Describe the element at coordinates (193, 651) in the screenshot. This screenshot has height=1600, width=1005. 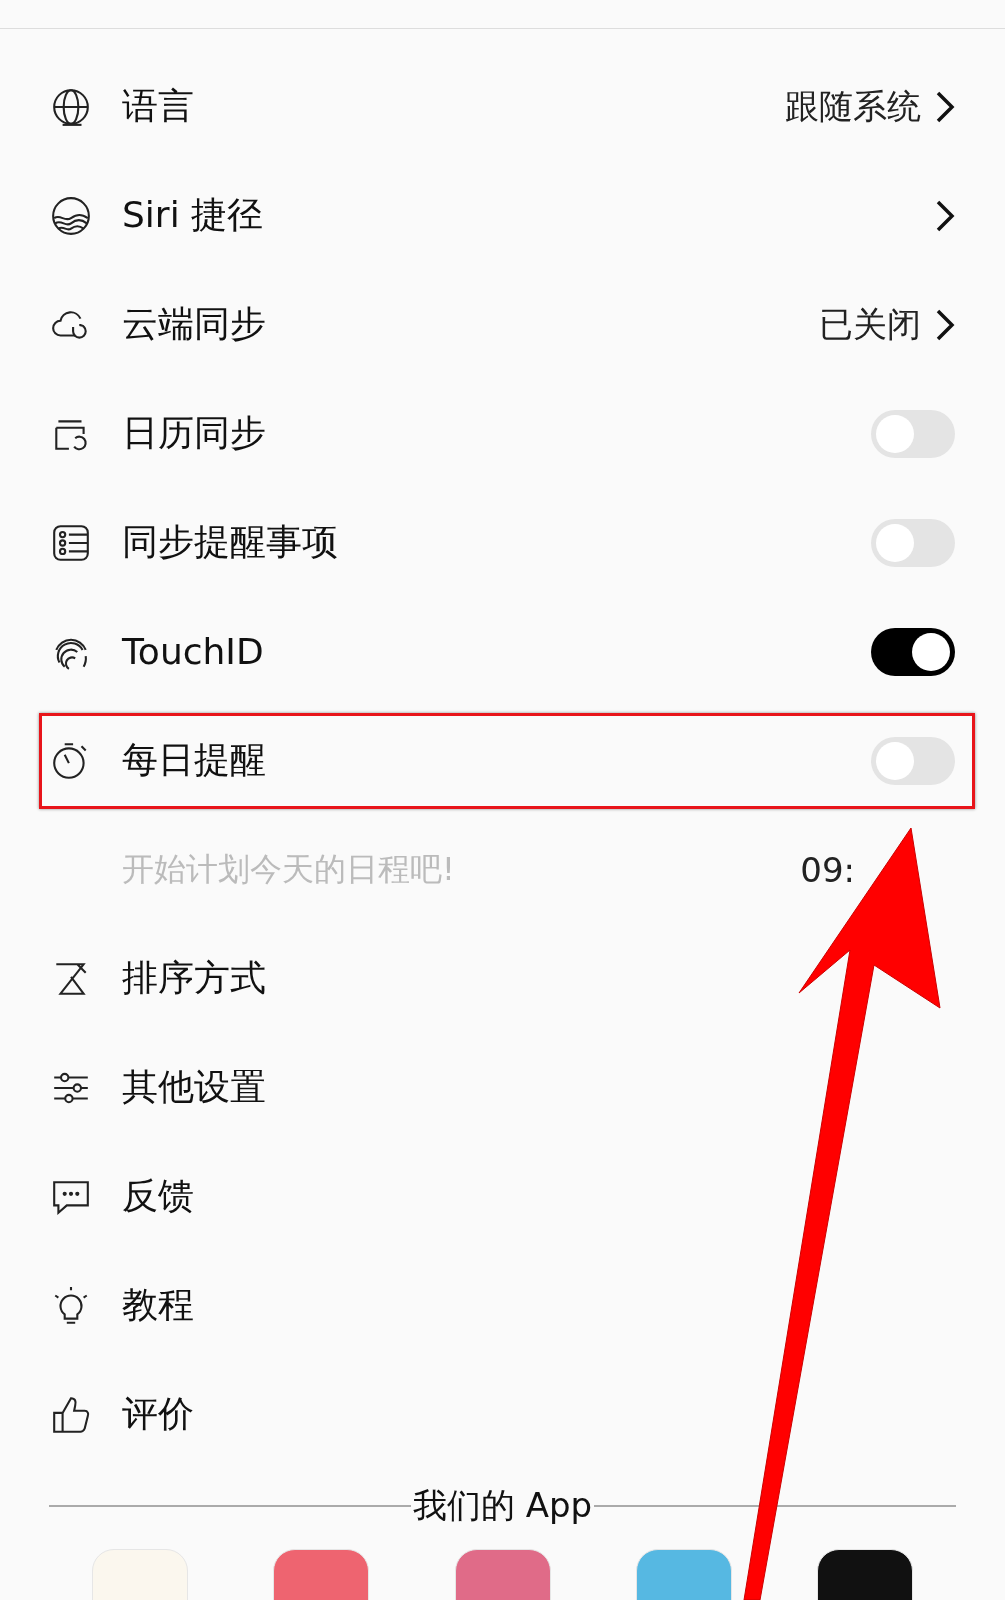
I see `setting-label: TouchID` at that location.